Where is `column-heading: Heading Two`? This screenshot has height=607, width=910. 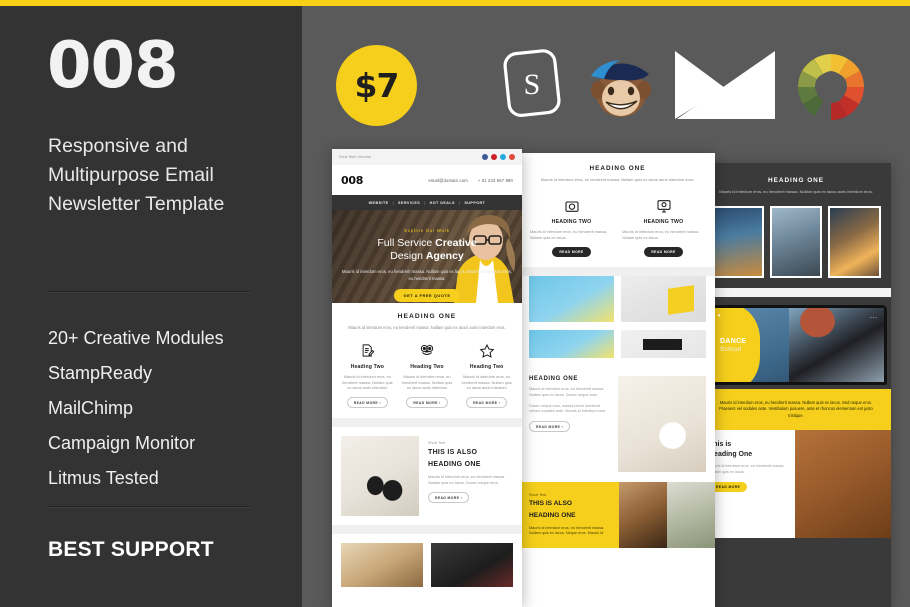 column-heading: Heading Two is located at coordinates (486, 367).